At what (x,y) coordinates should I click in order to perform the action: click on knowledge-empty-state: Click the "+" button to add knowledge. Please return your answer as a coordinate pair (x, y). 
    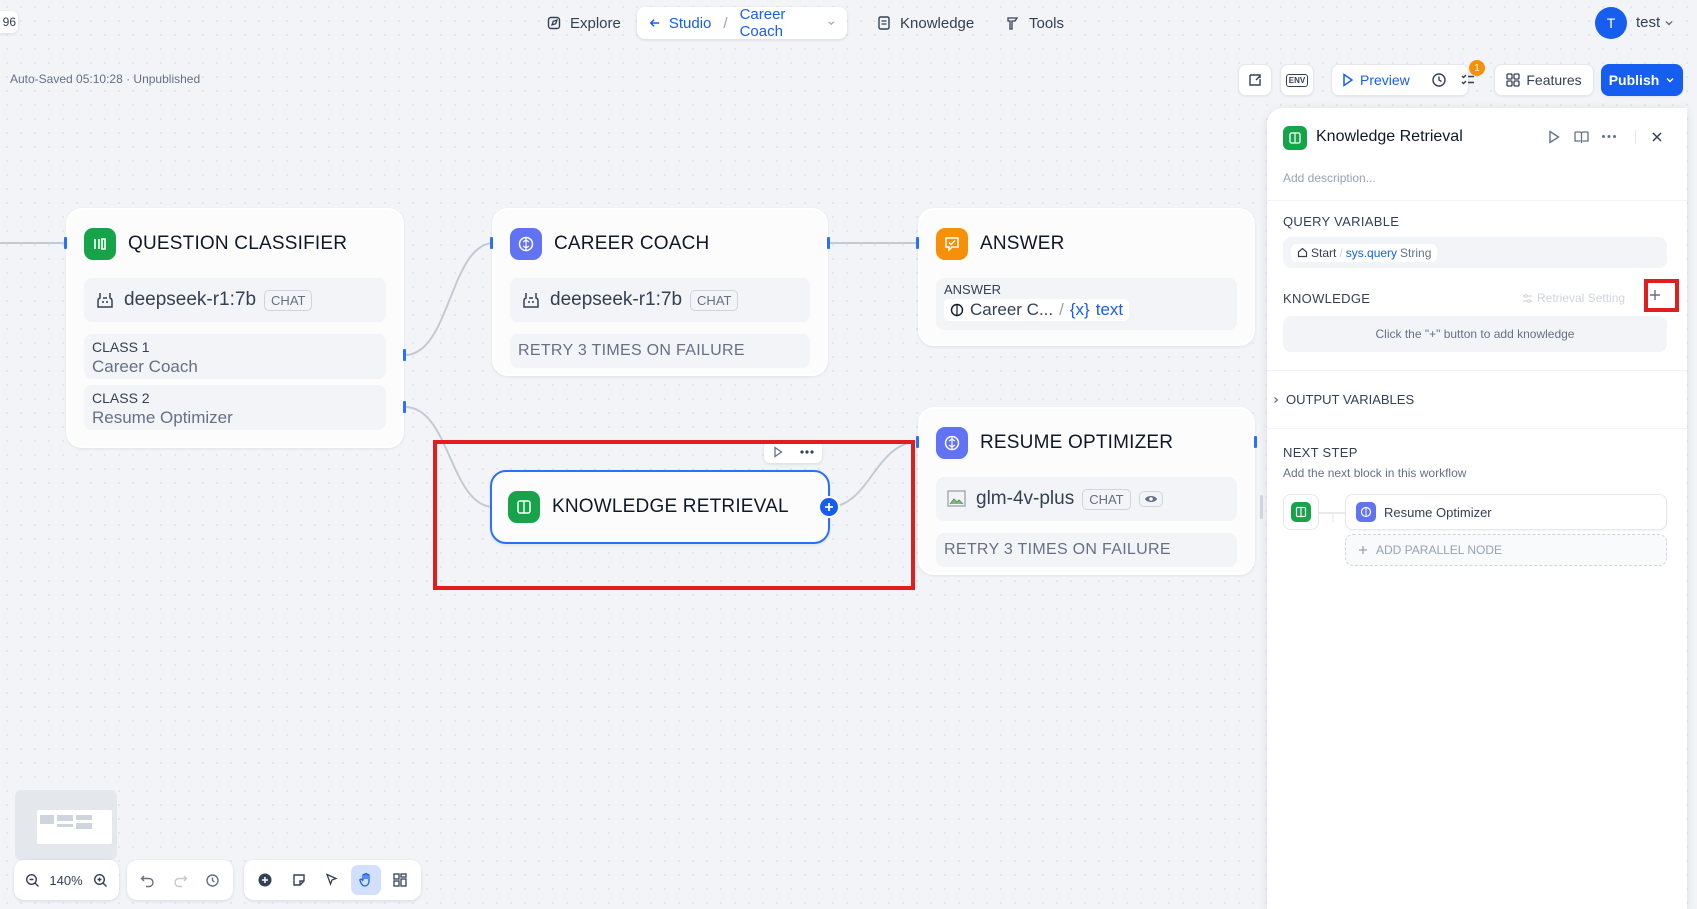
    Looking at the image, I should click on (1475, 334).